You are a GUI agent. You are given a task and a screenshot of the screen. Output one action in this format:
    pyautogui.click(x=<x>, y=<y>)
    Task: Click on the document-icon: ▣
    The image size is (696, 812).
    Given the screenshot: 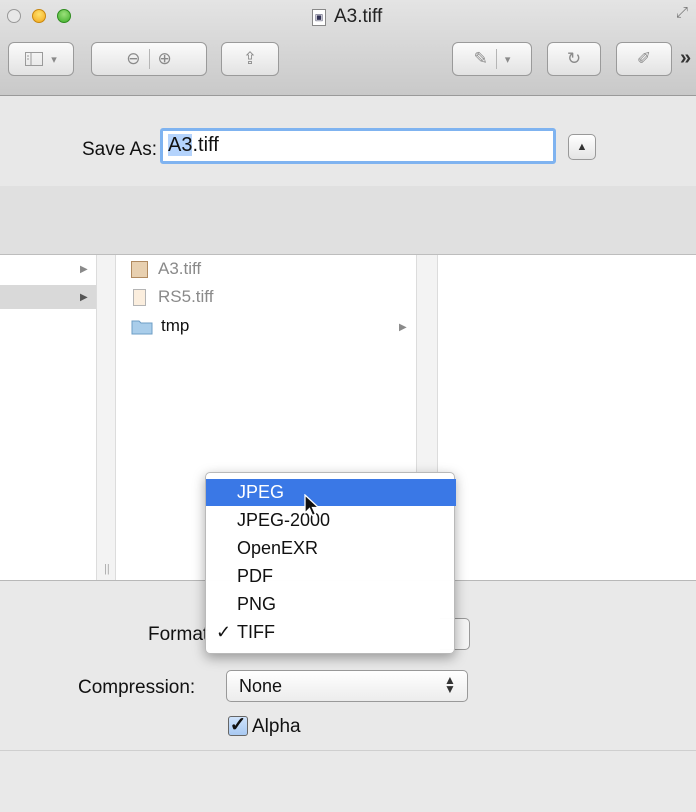 What is the action you would take?
    pyautogui.click(x=319, y=17)
    